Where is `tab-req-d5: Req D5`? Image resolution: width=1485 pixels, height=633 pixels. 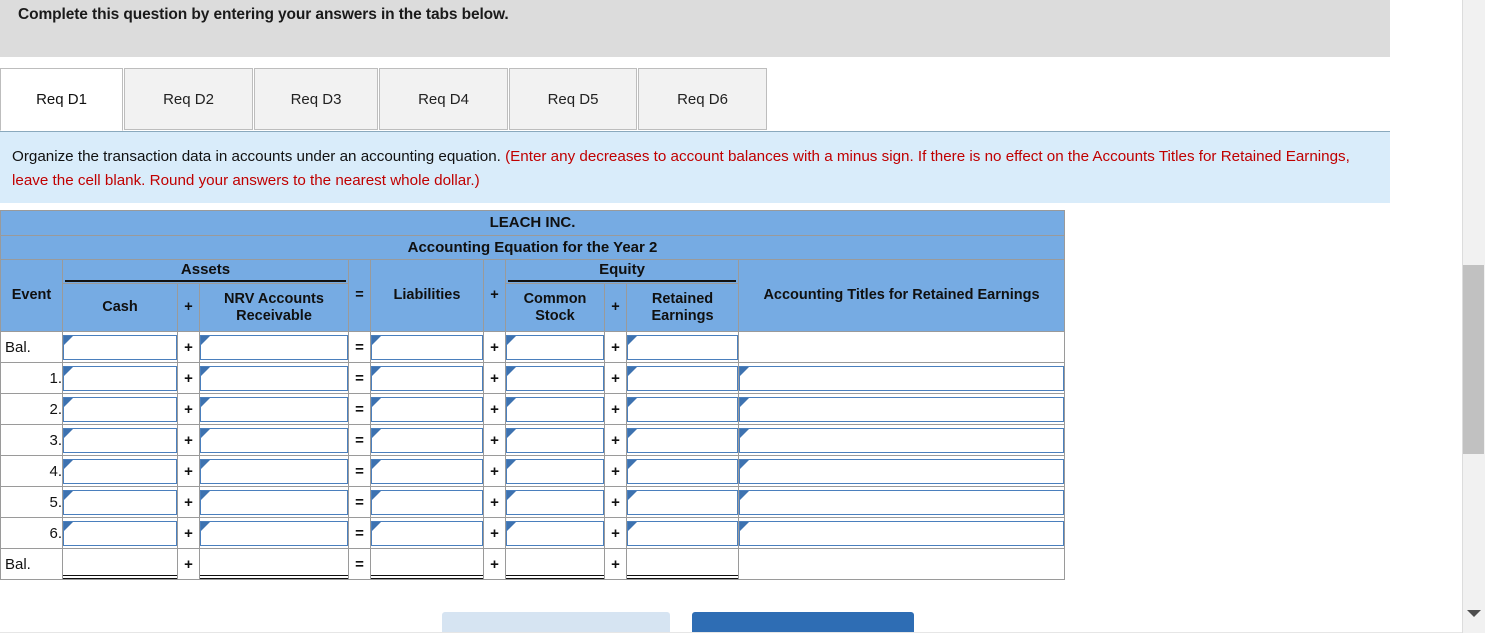 tab-req-d5: Req D5 is located at coordinates (573, 99).